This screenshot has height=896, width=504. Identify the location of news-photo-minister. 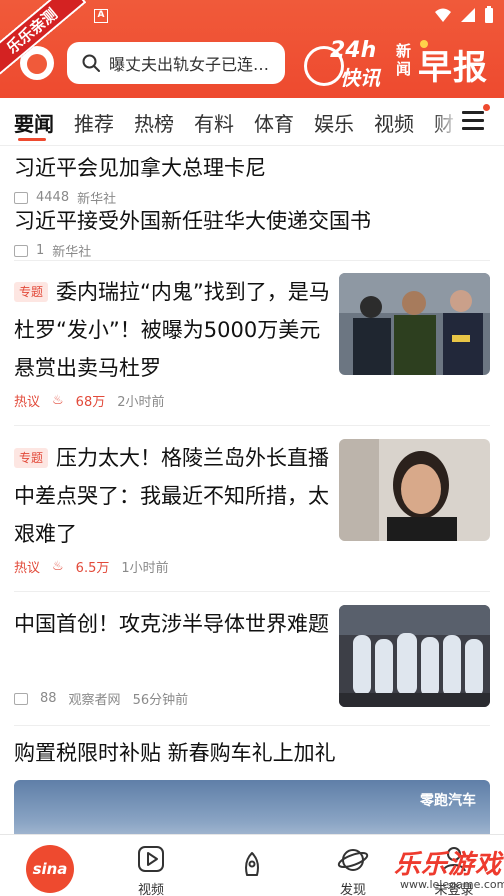
(414, 490).